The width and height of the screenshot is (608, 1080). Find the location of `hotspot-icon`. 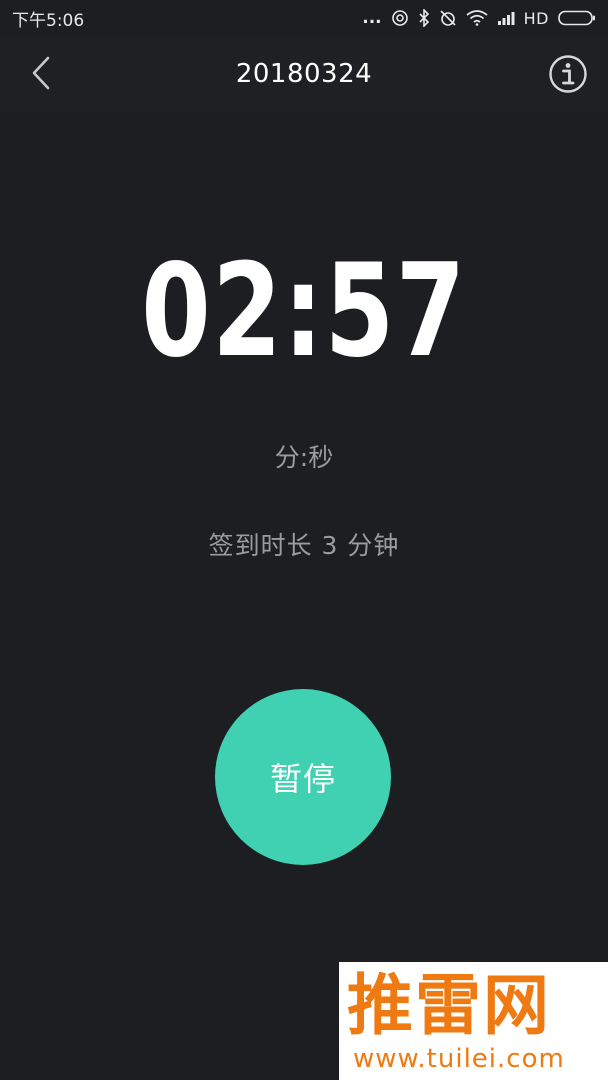

hotspot-icon is located at coordinates (400, 18).